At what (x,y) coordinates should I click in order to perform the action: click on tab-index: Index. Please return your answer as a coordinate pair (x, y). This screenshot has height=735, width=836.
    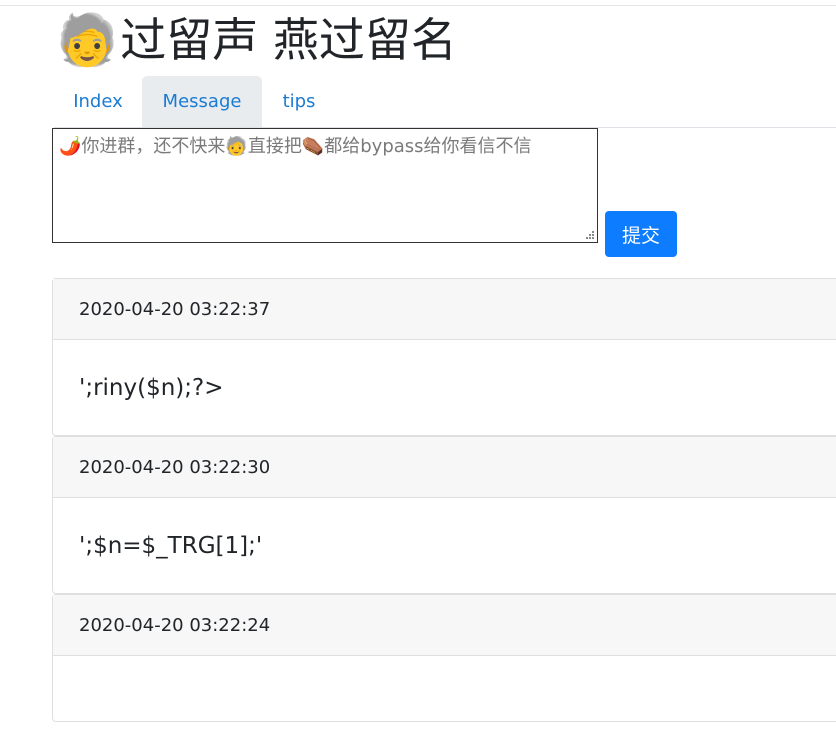
    Looking at the image, I should click on (98, 101).